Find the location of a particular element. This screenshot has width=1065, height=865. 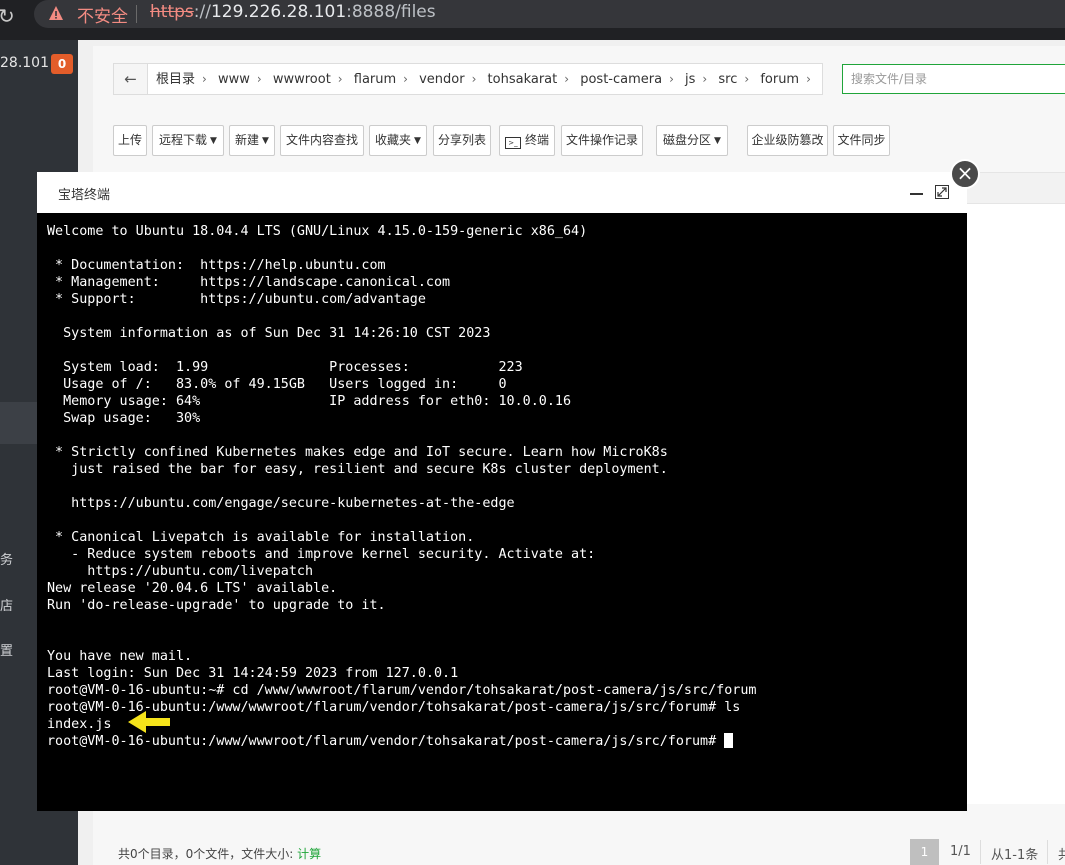

breadcrumb-forum: forum is located at coordinates (779, 80).